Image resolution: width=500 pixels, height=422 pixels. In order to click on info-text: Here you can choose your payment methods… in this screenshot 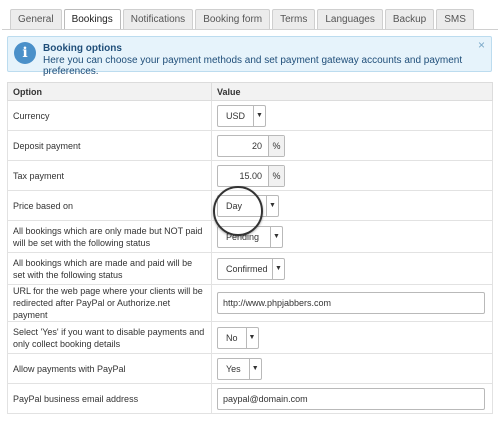, I will do `click(253, 66)`.